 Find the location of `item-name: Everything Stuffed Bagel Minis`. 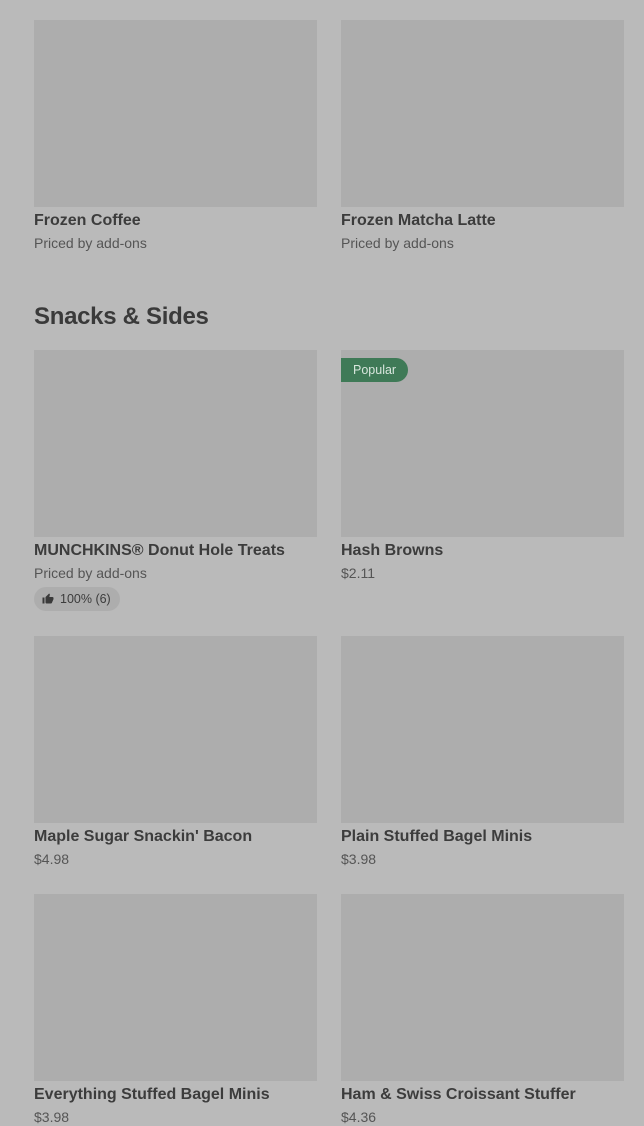

item-name: Everything Stuffed Bagel Minis is located at coordinates (152, 1094).